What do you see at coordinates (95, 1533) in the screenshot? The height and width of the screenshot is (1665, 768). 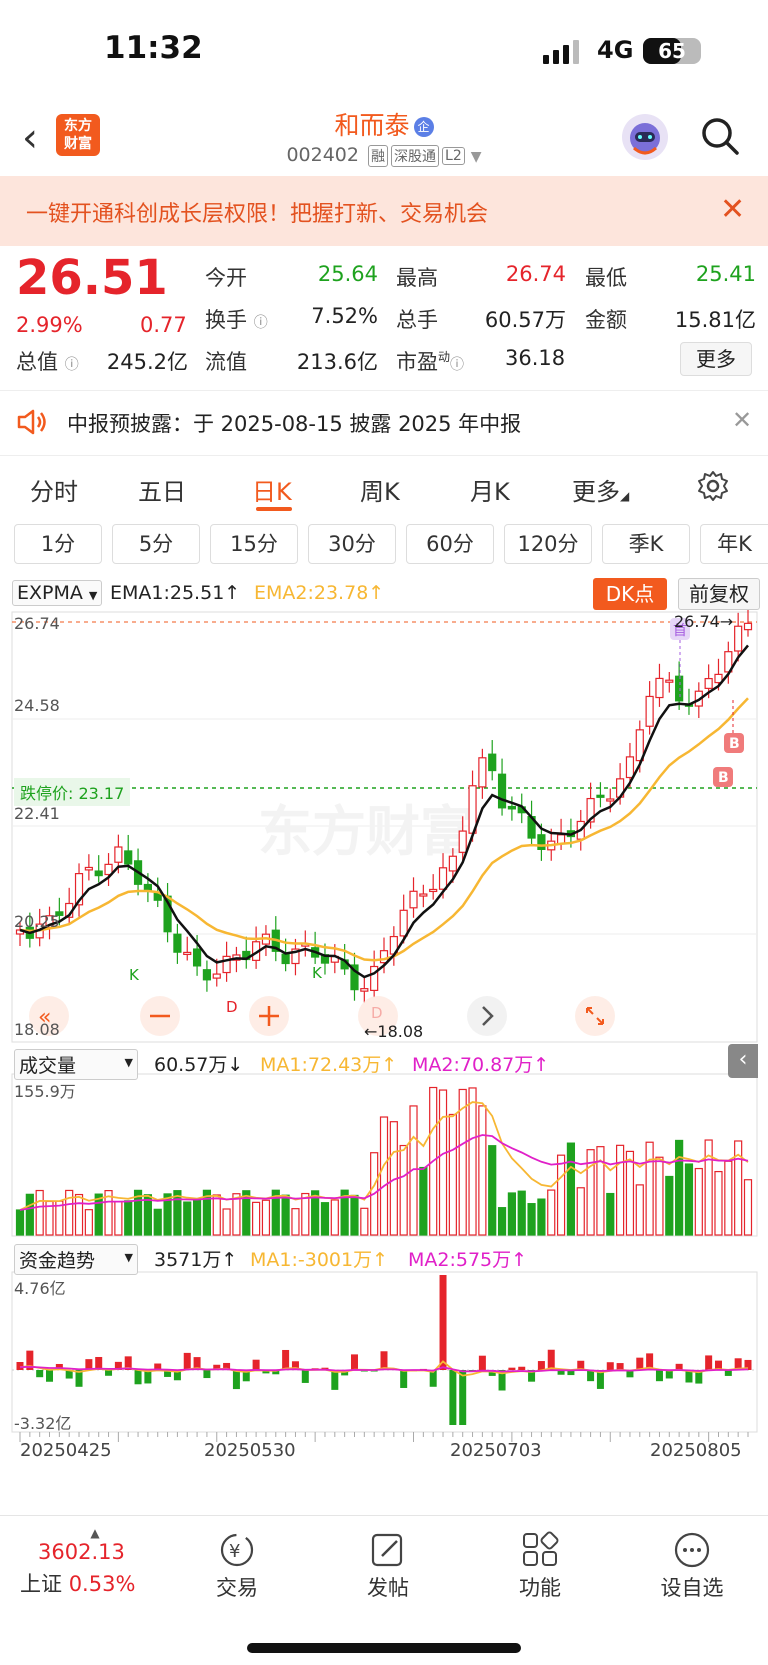 I see `triangle-up-icon: ▲` at bounding box center [95, 1533].